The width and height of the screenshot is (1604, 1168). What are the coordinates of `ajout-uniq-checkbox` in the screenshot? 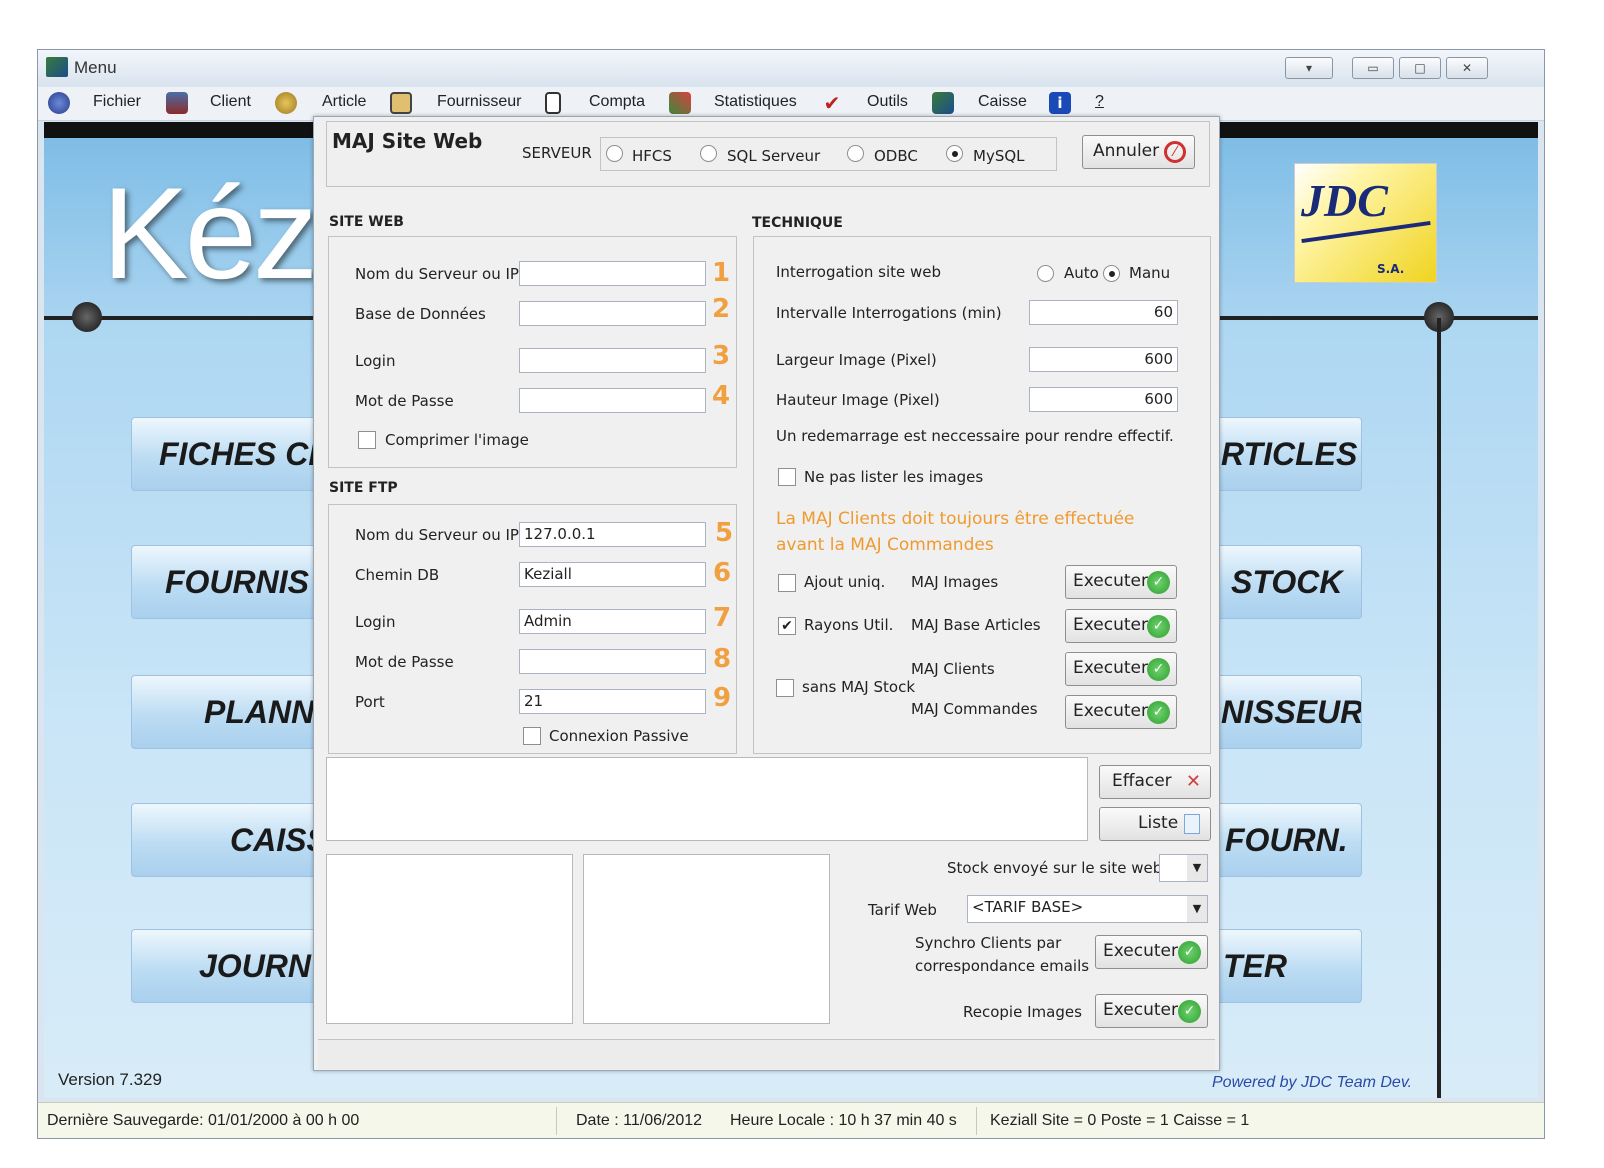 It's located at (787, 583).